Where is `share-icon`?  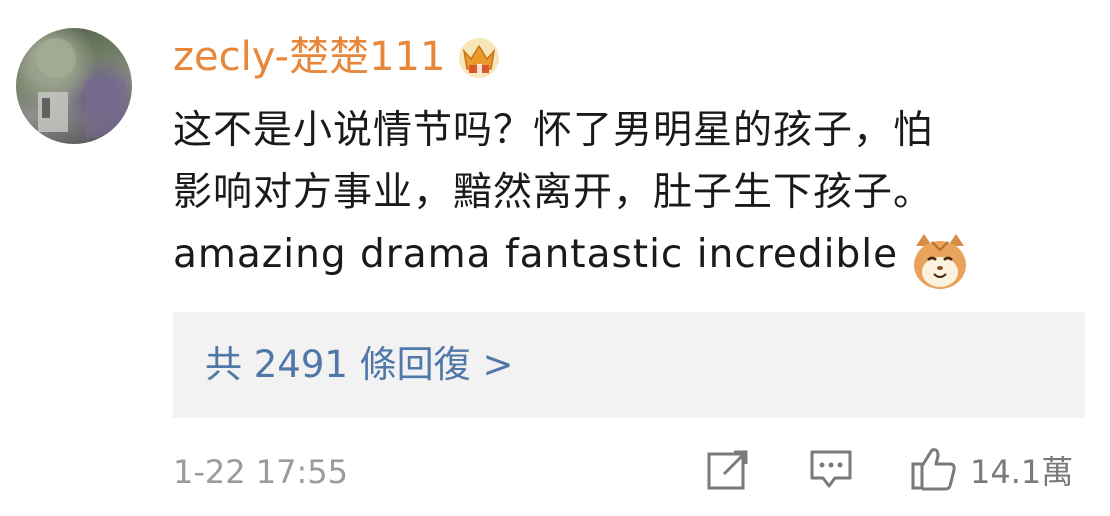 share-icon is located at coordinates (728, 470).